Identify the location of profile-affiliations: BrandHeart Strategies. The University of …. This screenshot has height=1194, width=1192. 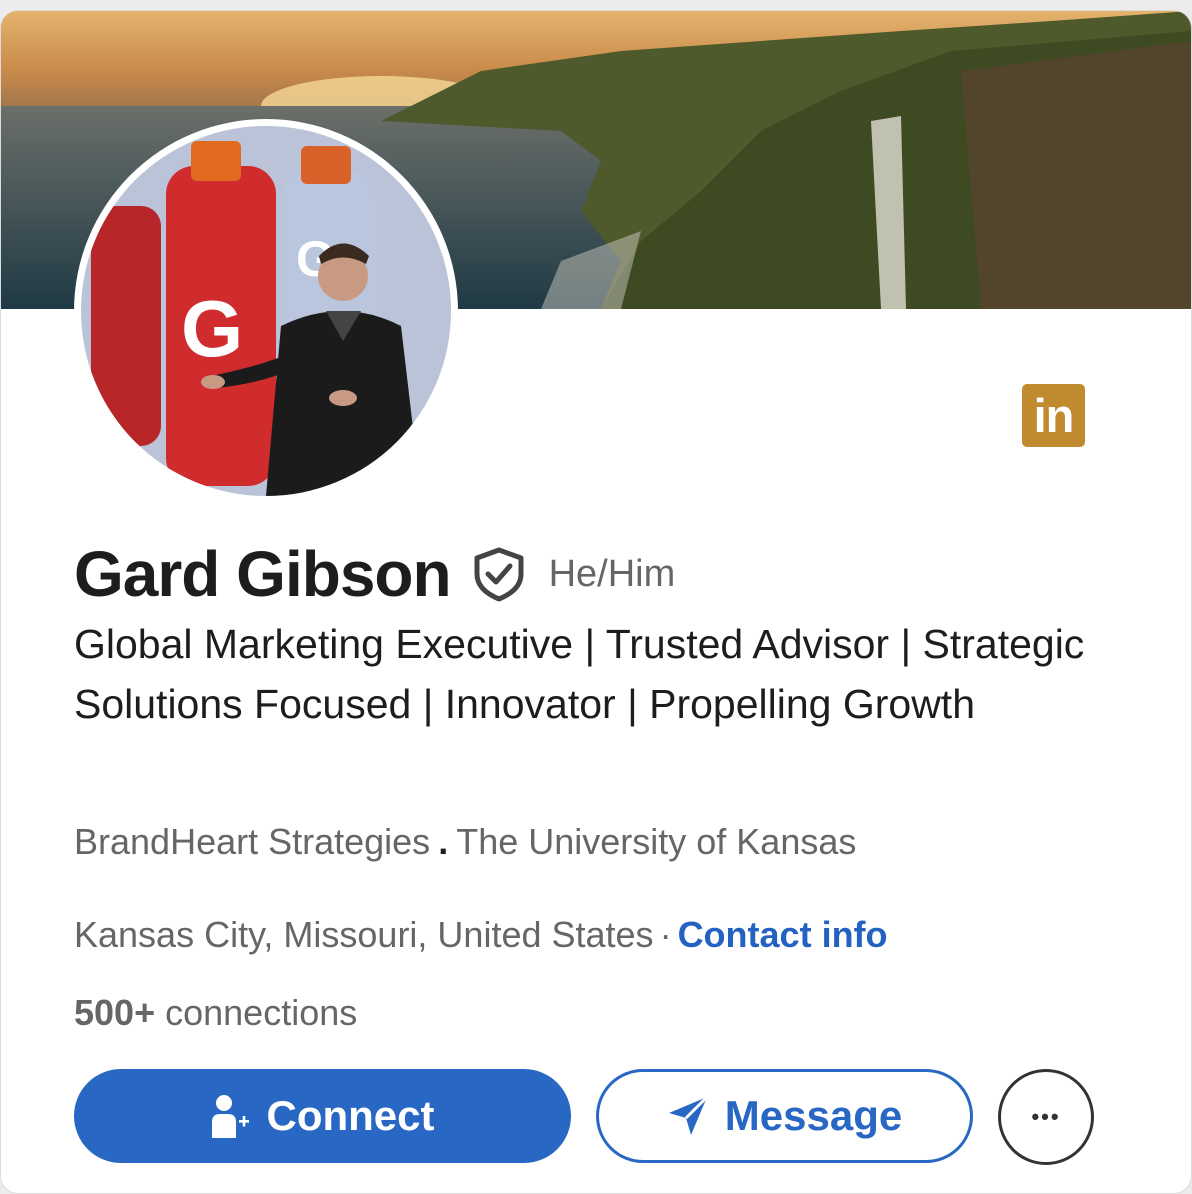
(465, 842).